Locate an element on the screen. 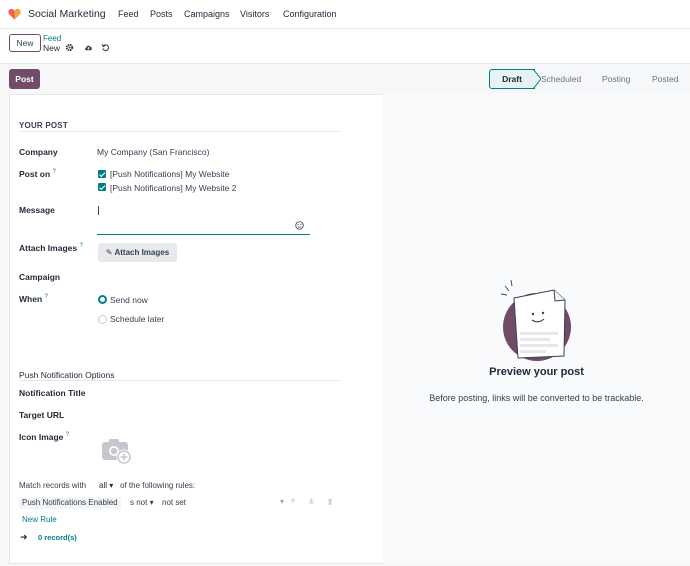 This screenshot has width=690, height=566. arrow-right-icon: ➜ is located at coordinates (24, 537).